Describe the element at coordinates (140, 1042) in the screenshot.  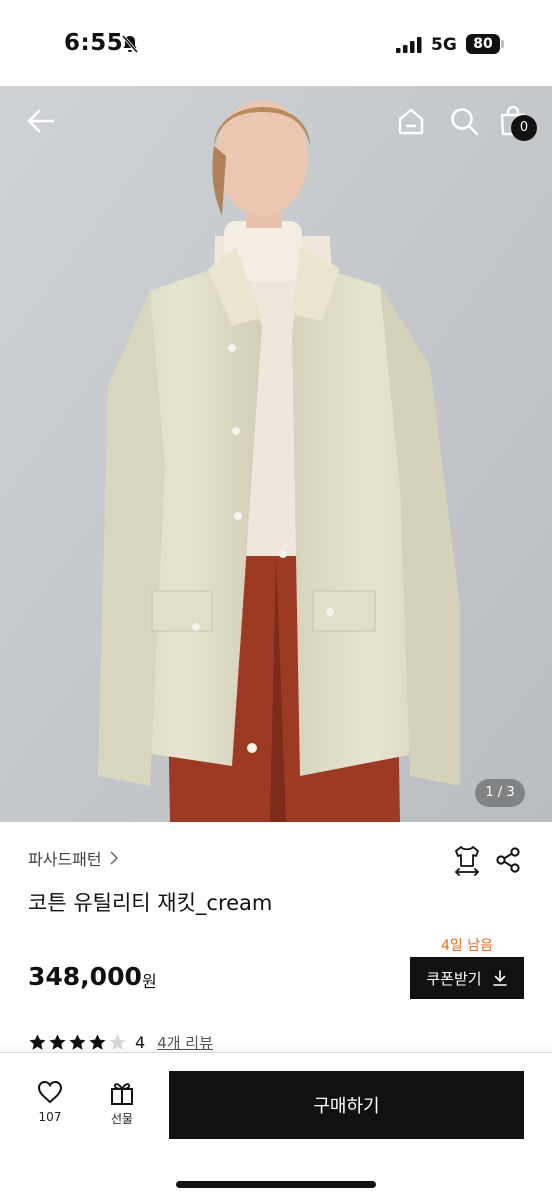
I see `rating-score: 4` at that location.